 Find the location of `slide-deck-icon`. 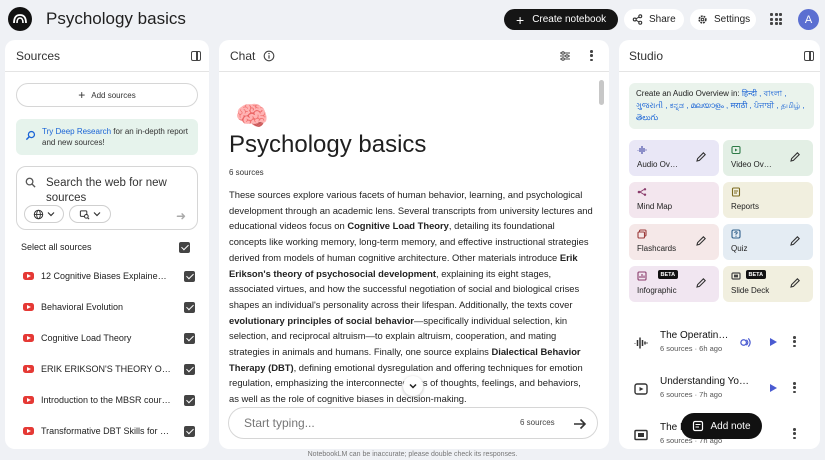

slide-deck-icon is located at coordinates (641, 437).